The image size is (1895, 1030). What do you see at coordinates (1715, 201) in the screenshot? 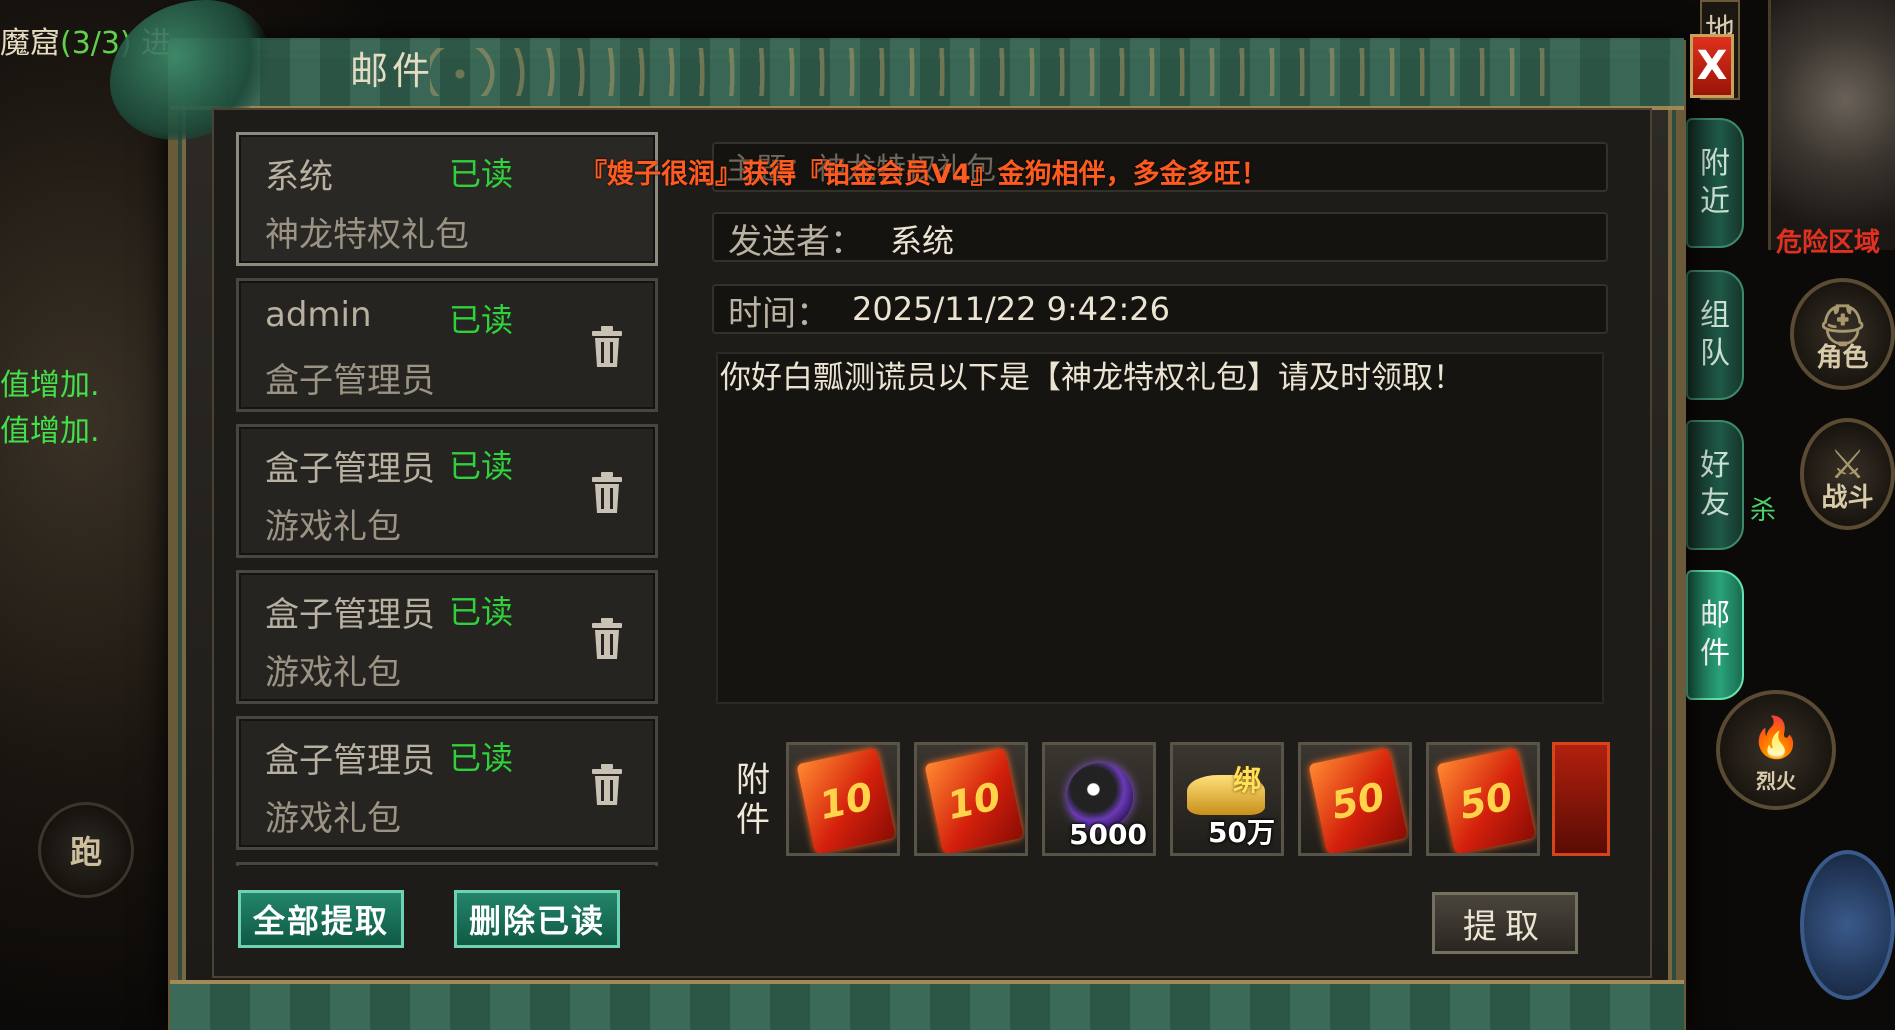
I see `tab-char: 近` at bounding box center [1715, 201].